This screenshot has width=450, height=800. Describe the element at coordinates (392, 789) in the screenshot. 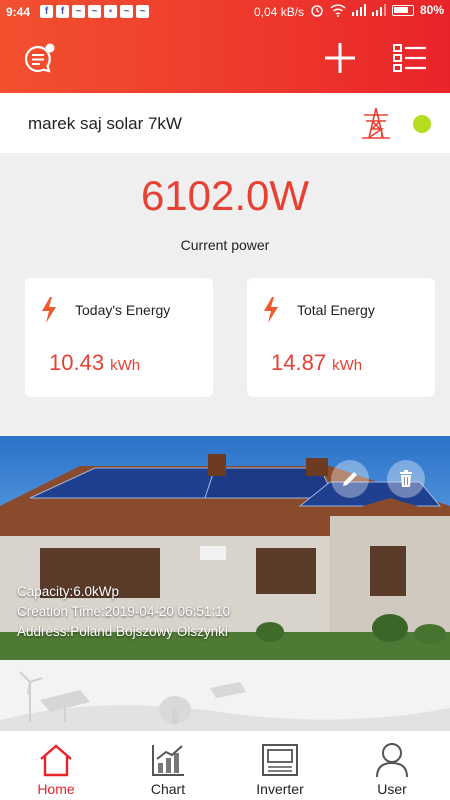

I see `tab-user-label: User` at that location.